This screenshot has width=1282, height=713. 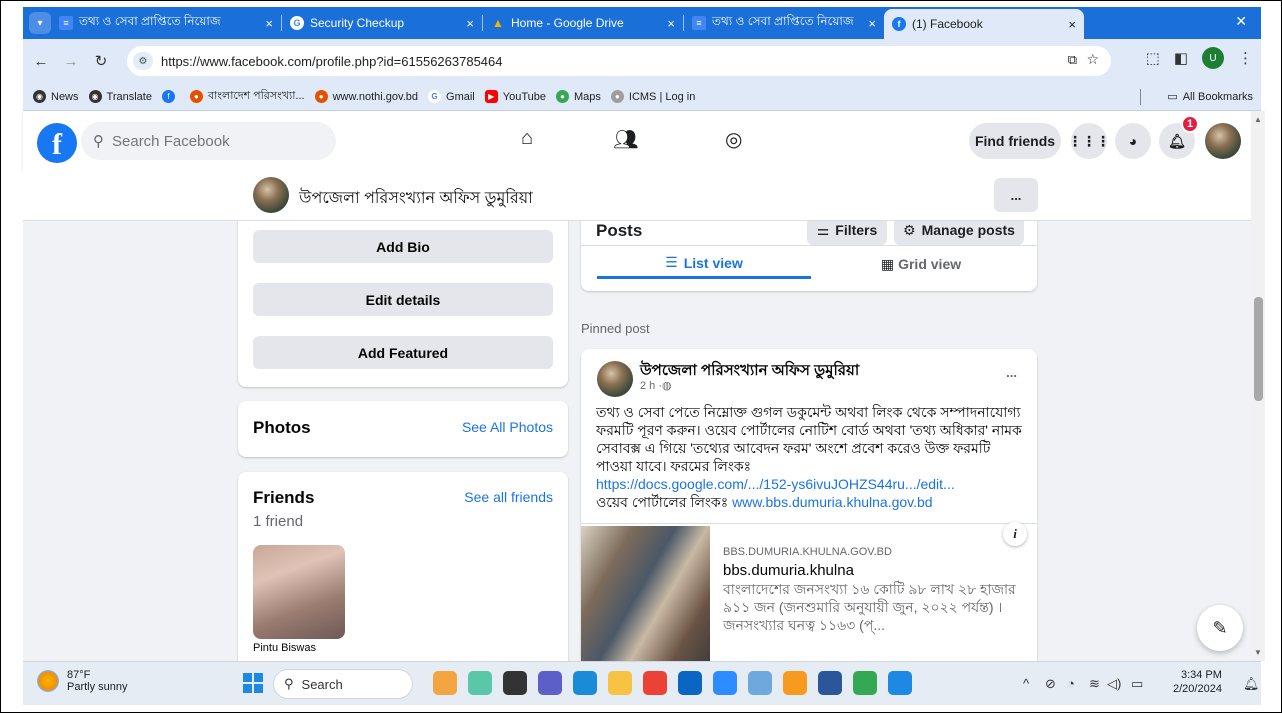 What do you see at coordinates (1258, 119) in the screenshot?
I see `scroll-up-icon: ▲` at bounding box center [1258, 119].